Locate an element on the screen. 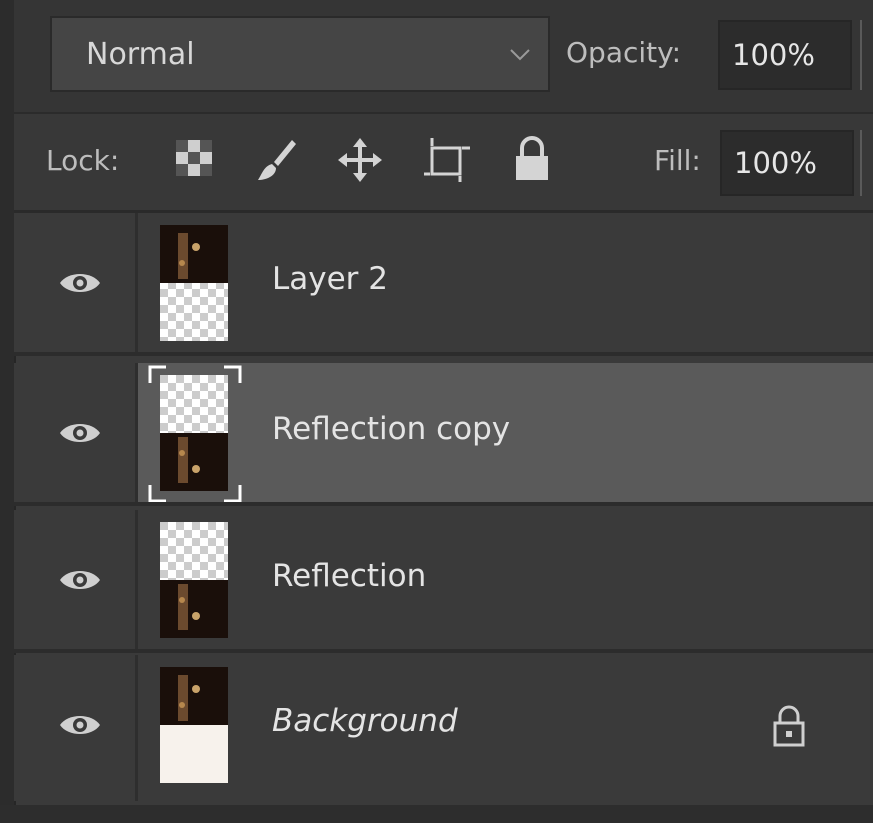  lock-label: Lock: is located at coordinates (83, 160).